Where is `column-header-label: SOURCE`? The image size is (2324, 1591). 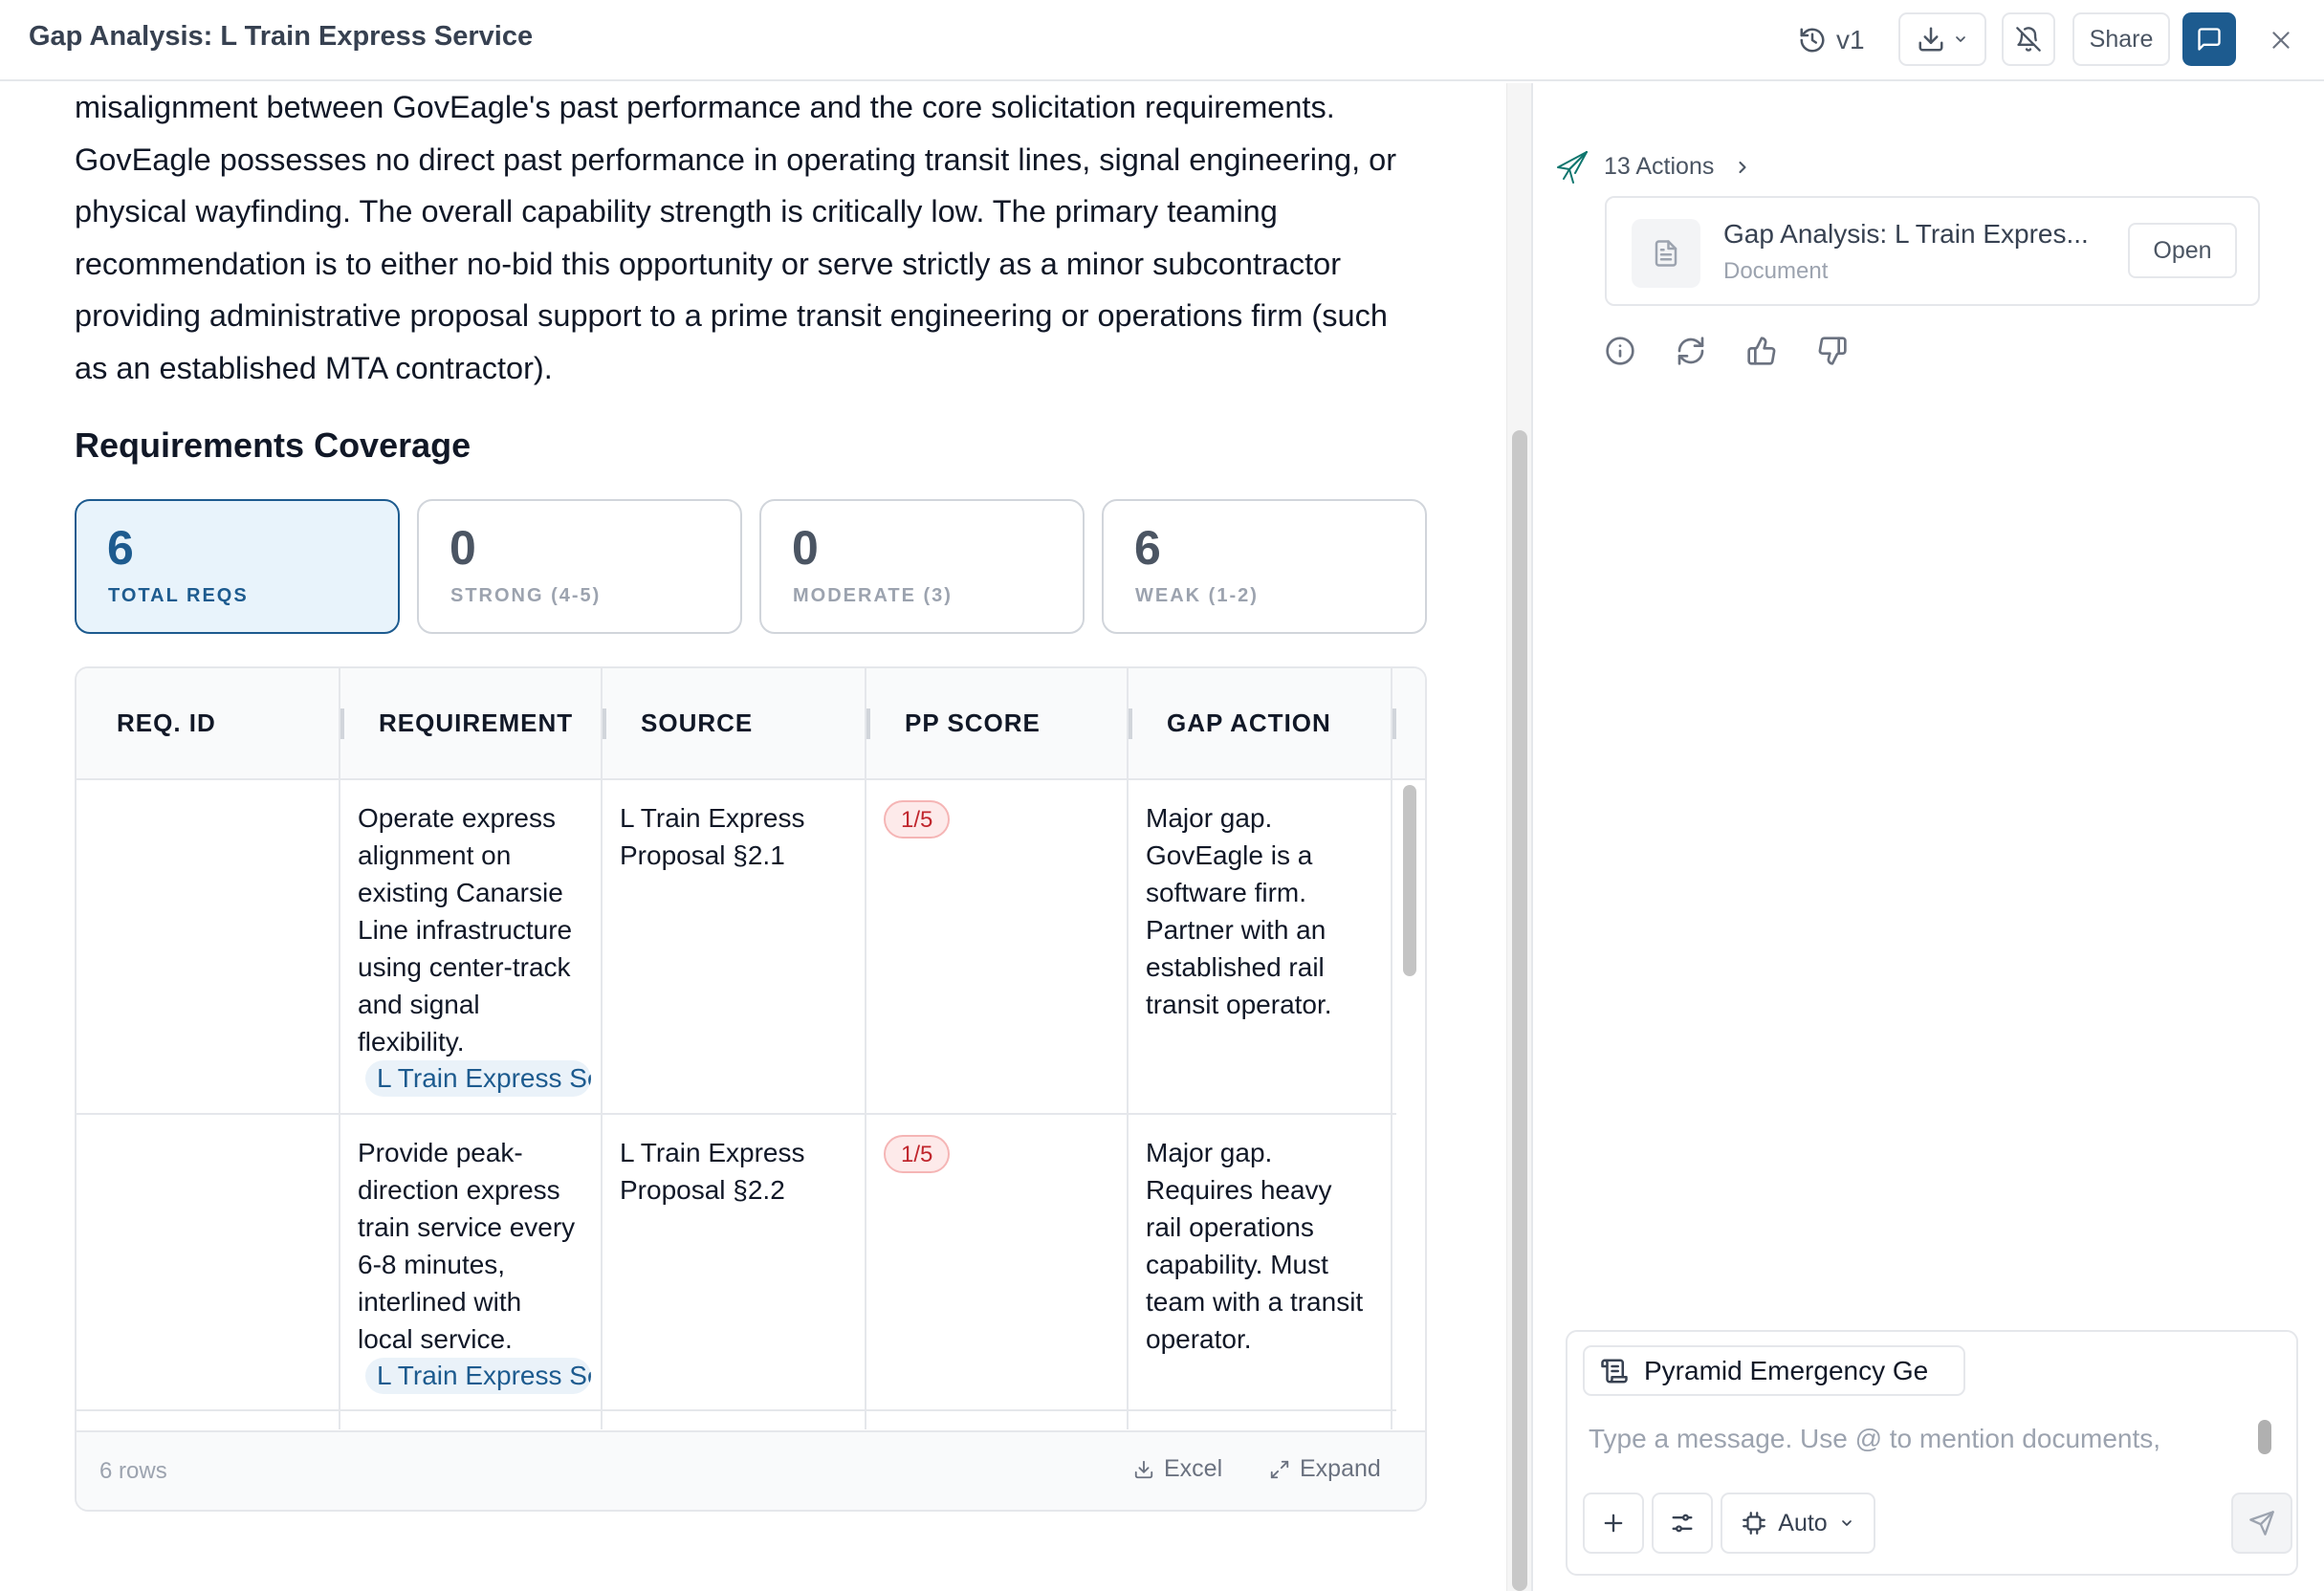
column-header-label: SOURCE is located at coordinates (697, 722).